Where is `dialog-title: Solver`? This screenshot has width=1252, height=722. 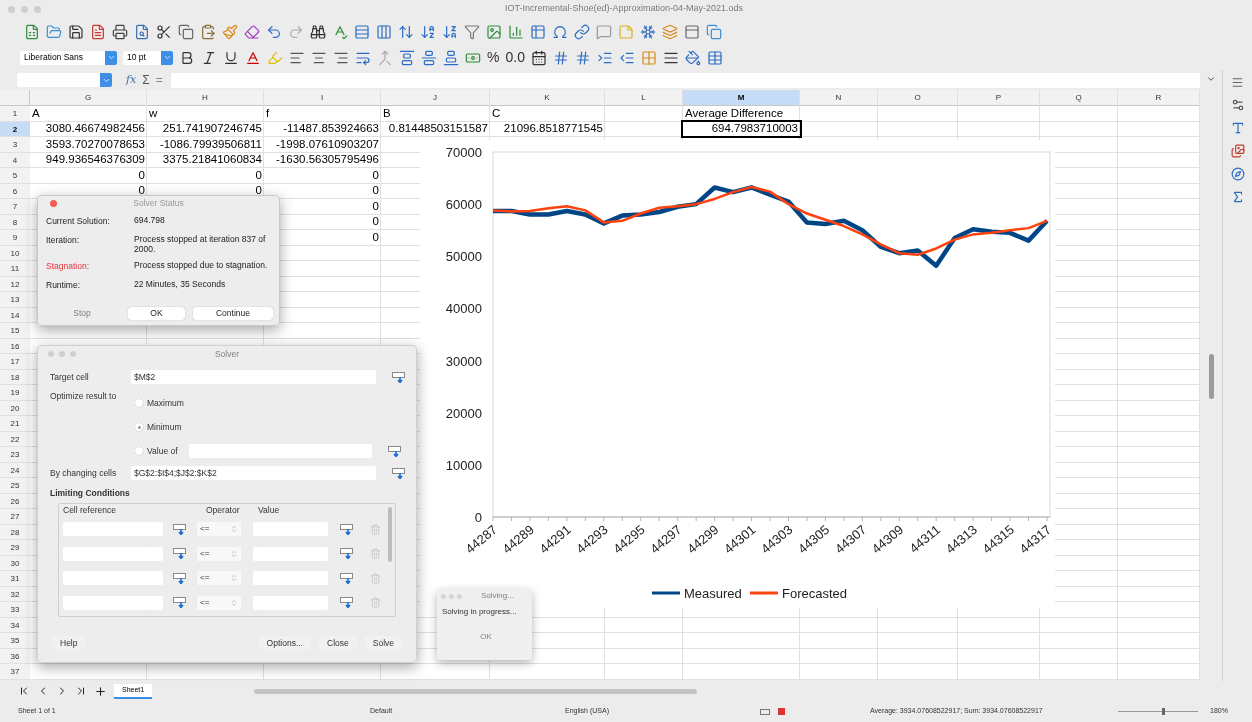 dialog-title: Solver is located at coordinates (227, 354).